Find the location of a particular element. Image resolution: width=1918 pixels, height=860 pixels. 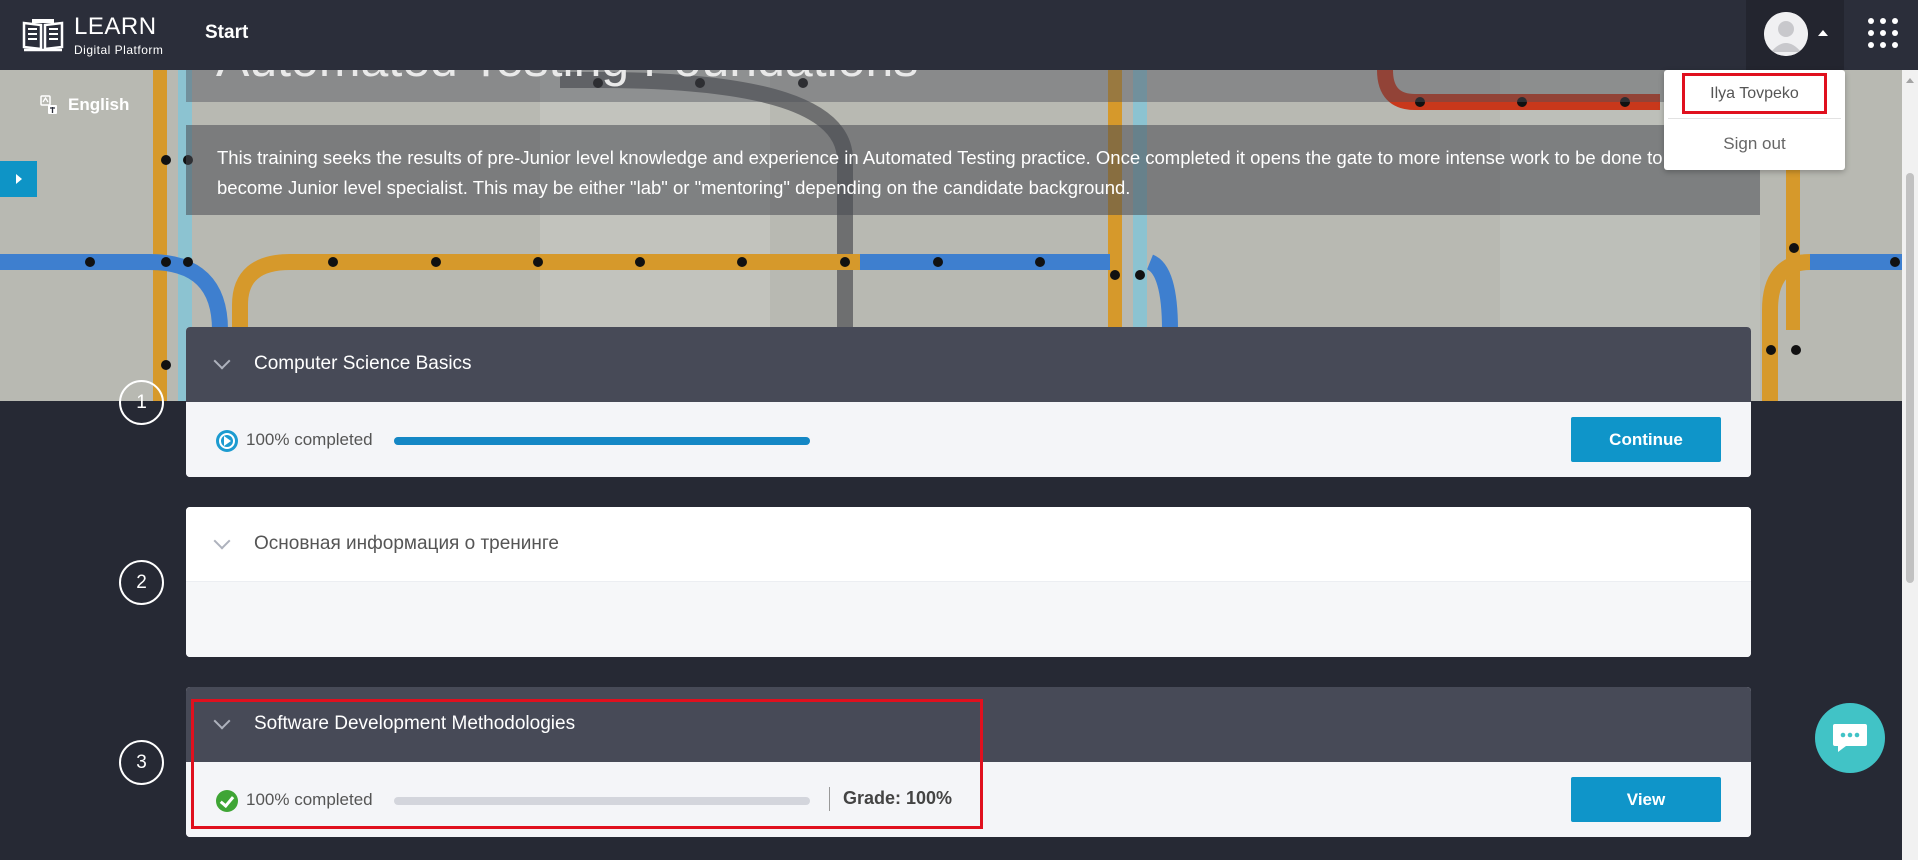

module-status-1: 100% completed is located at coordinates (309, 439).